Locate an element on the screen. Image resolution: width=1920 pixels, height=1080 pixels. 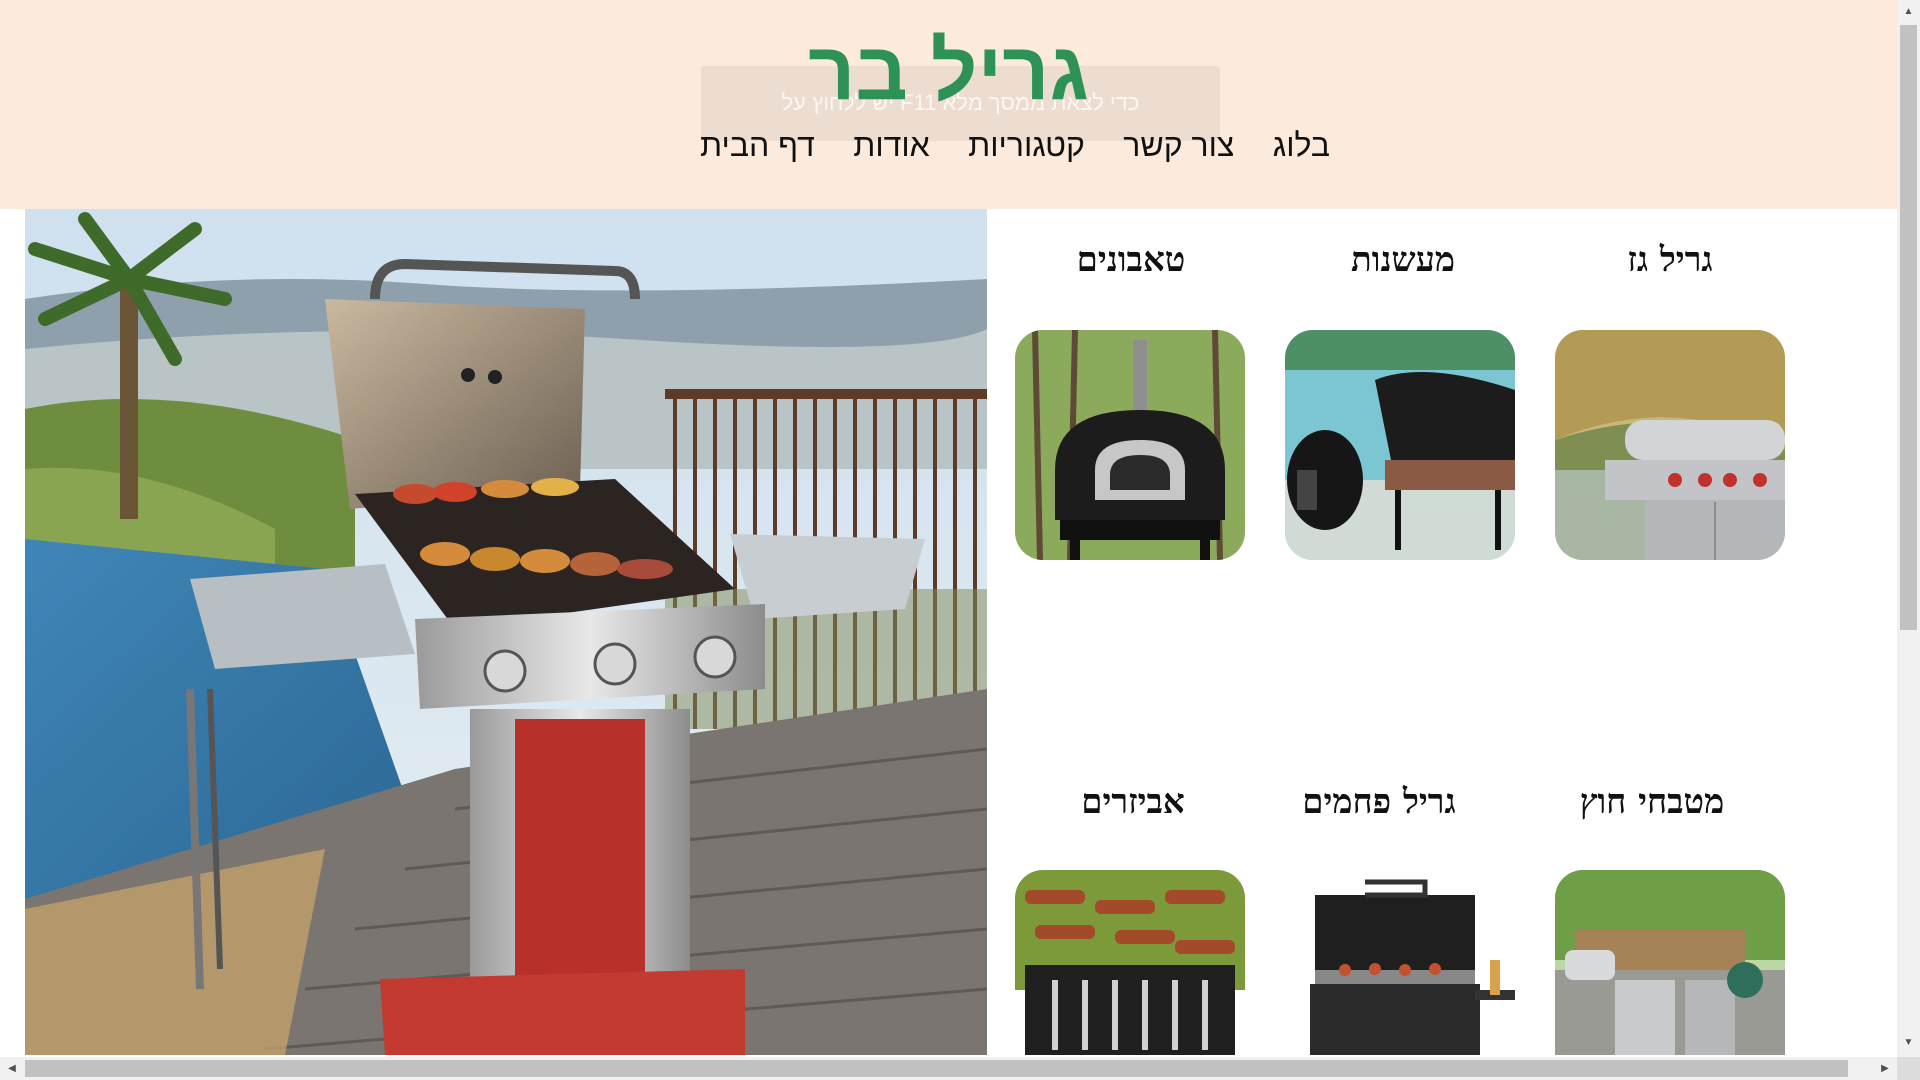
scroll-up-arrow-icon: ▲ is located at coordinates (1908, 12).